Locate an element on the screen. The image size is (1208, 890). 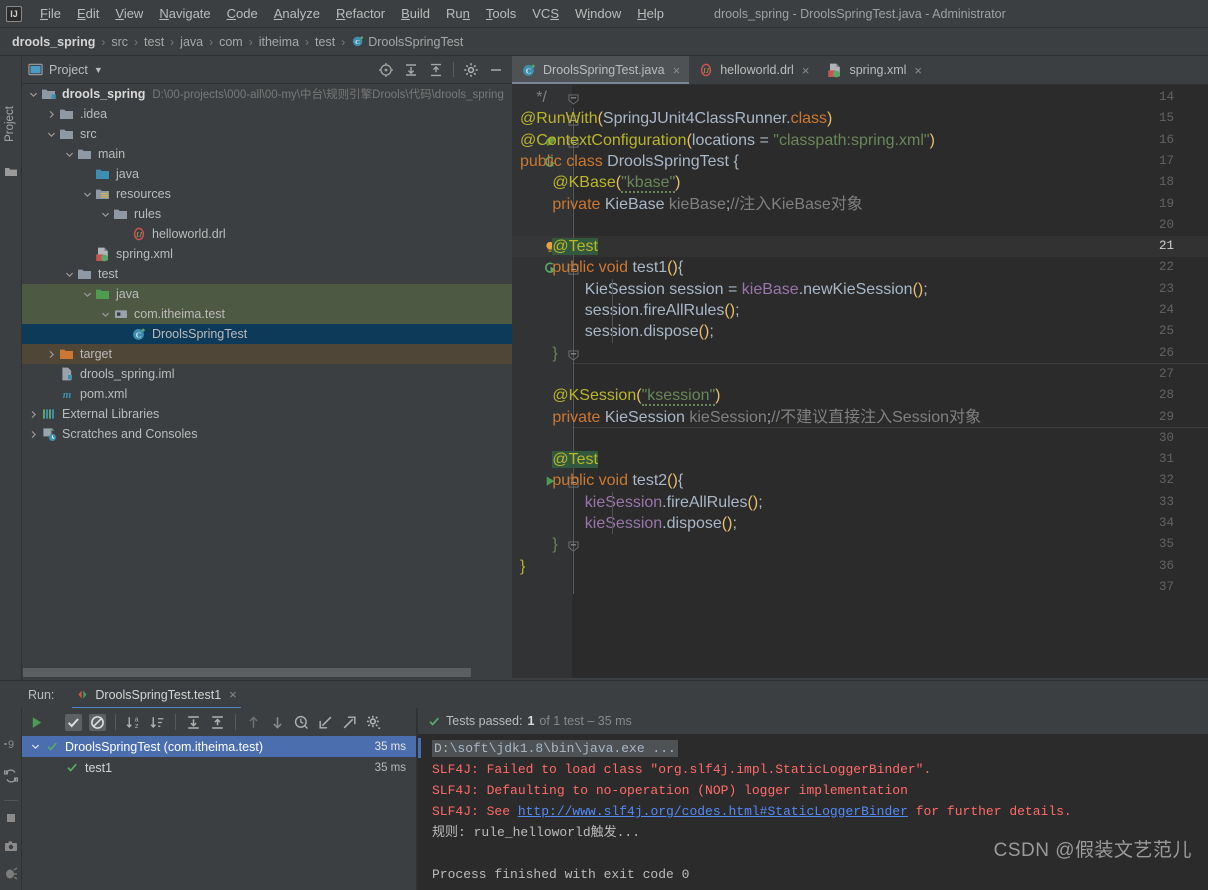
tree-node-drools_spring-iml: drools_spring.iml is located at coordinates (267, 374).